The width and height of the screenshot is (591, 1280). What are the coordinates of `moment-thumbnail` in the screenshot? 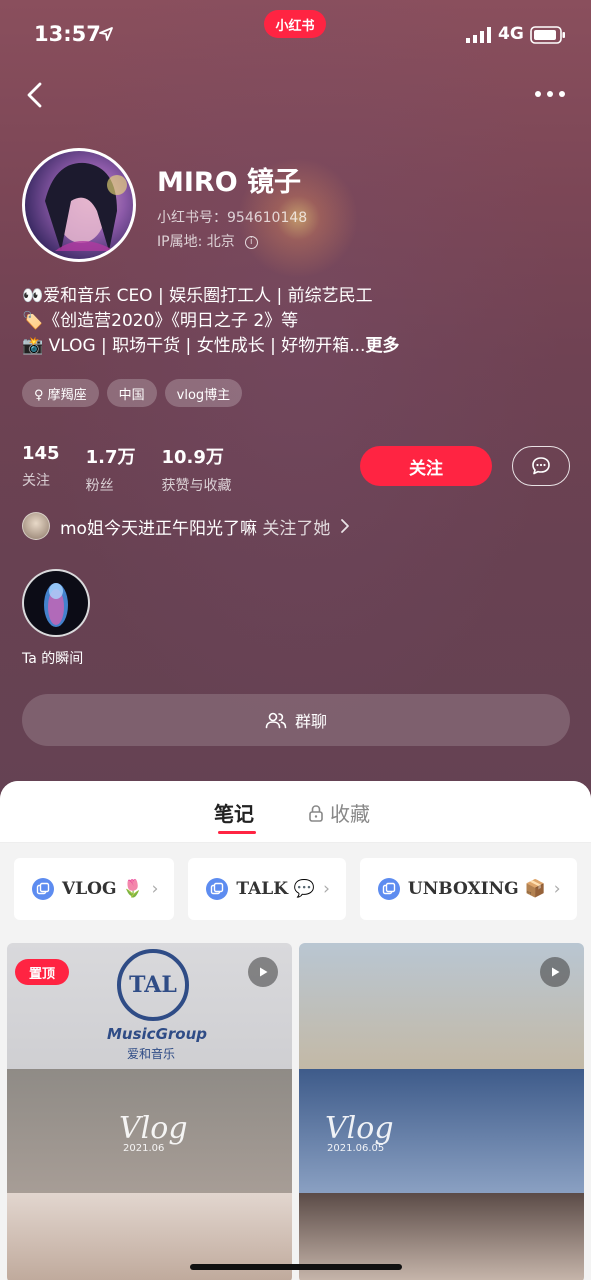 It's located at (56, 603).